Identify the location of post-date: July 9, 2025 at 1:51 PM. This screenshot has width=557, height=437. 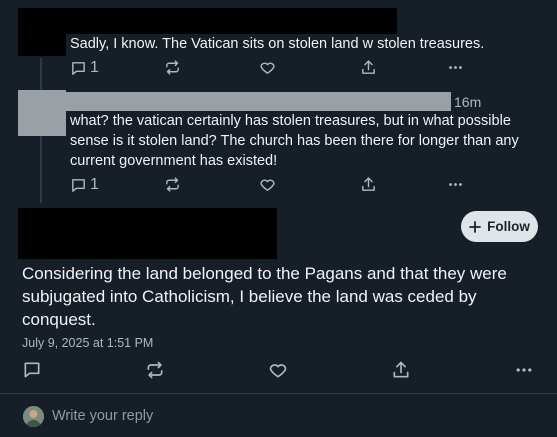
(87, 343).